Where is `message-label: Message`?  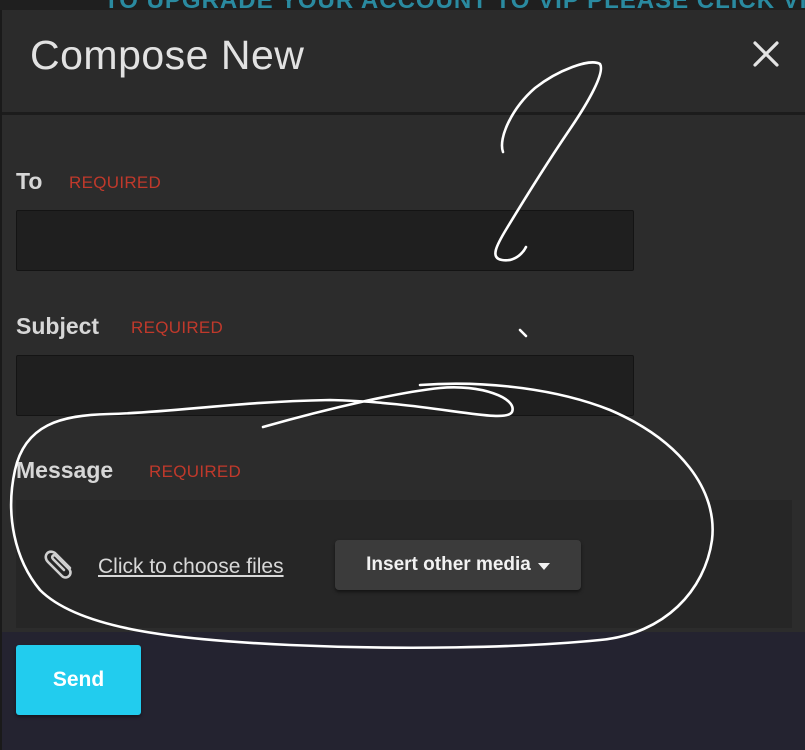
message-label: Message is located at coordinates (65, 470).